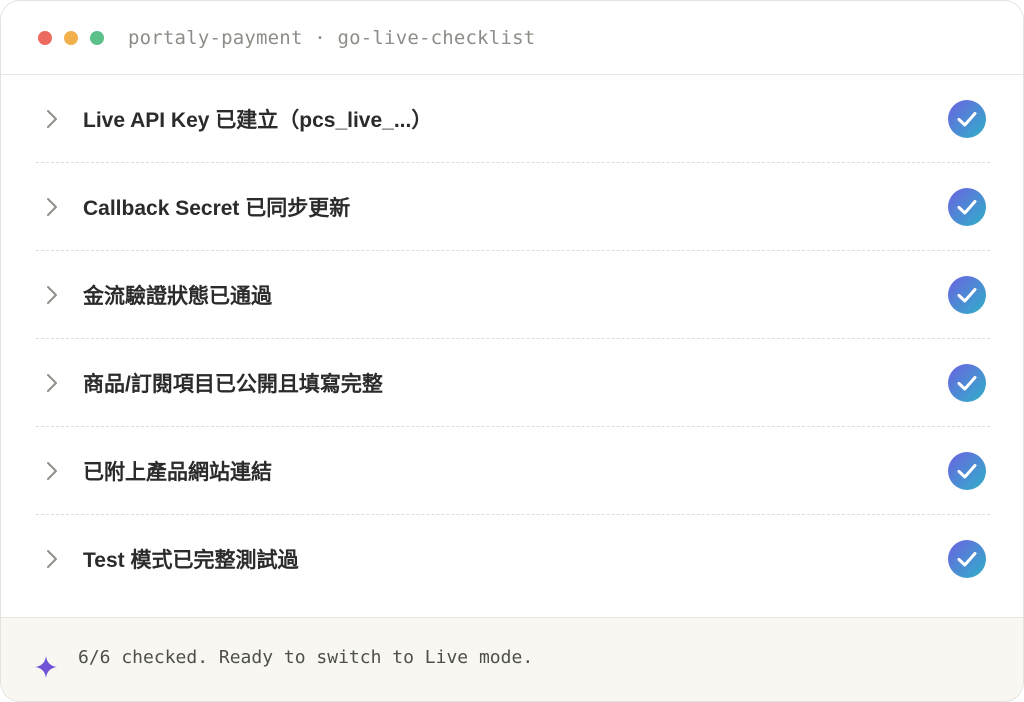 Image resolution: width=1024 pixels, height=702 pixels. I want to click on sparkle-icon, so click(46, 667).